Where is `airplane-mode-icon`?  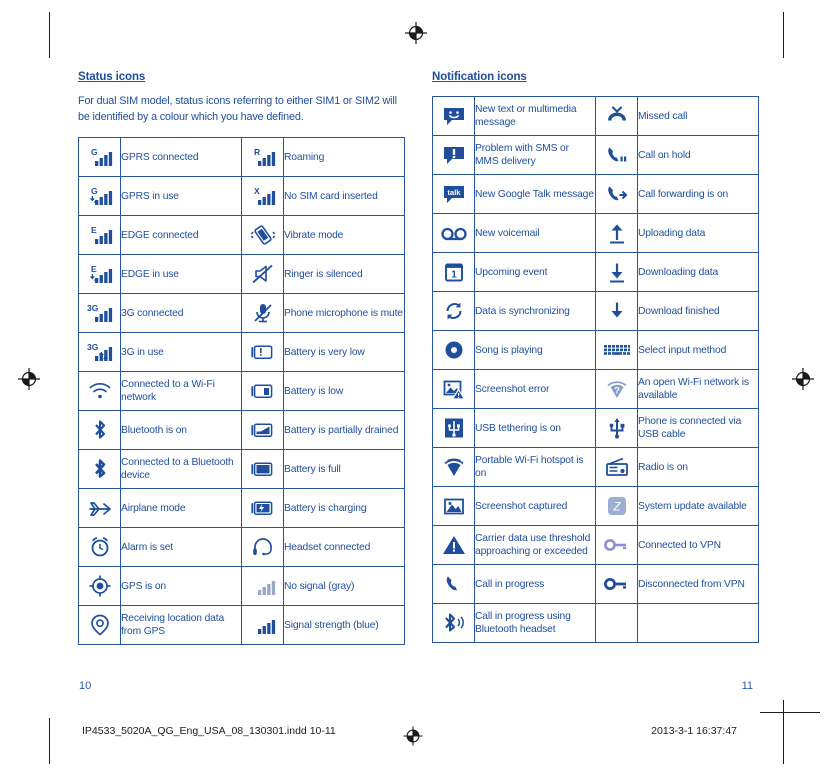 airplane-mode-icon is located at coordinates (99, 508).